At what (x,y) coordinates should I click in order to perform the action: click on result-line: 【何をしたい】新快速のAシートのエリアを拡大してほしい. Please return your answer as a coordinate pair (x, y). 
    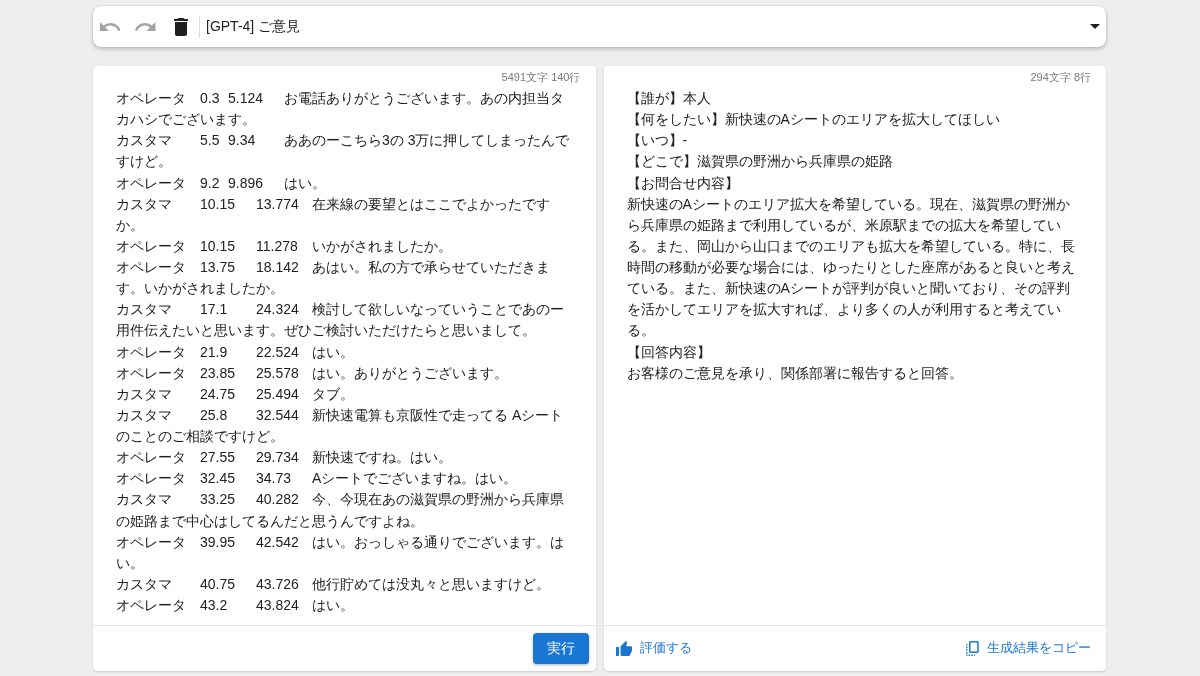
    Looking at the image, I should click on (813, 120).